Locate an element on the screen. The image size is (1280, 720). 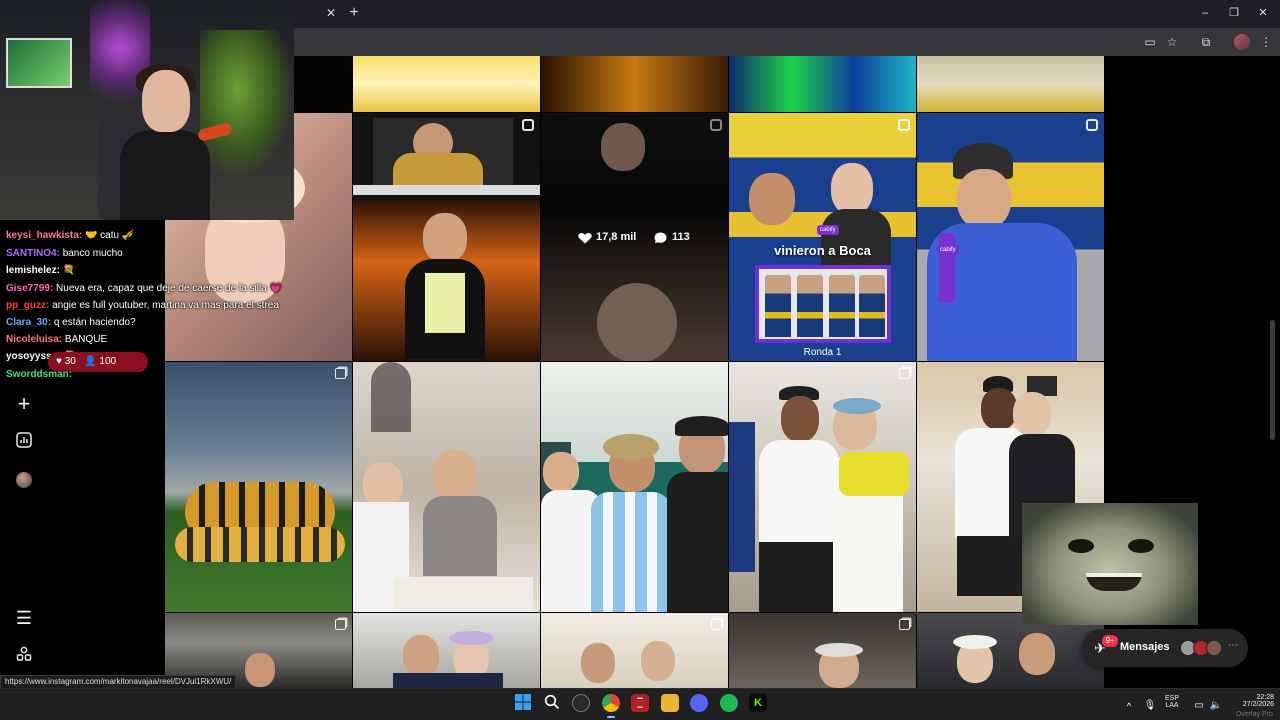
active-app-indicator is located at coordinates (611, 717).